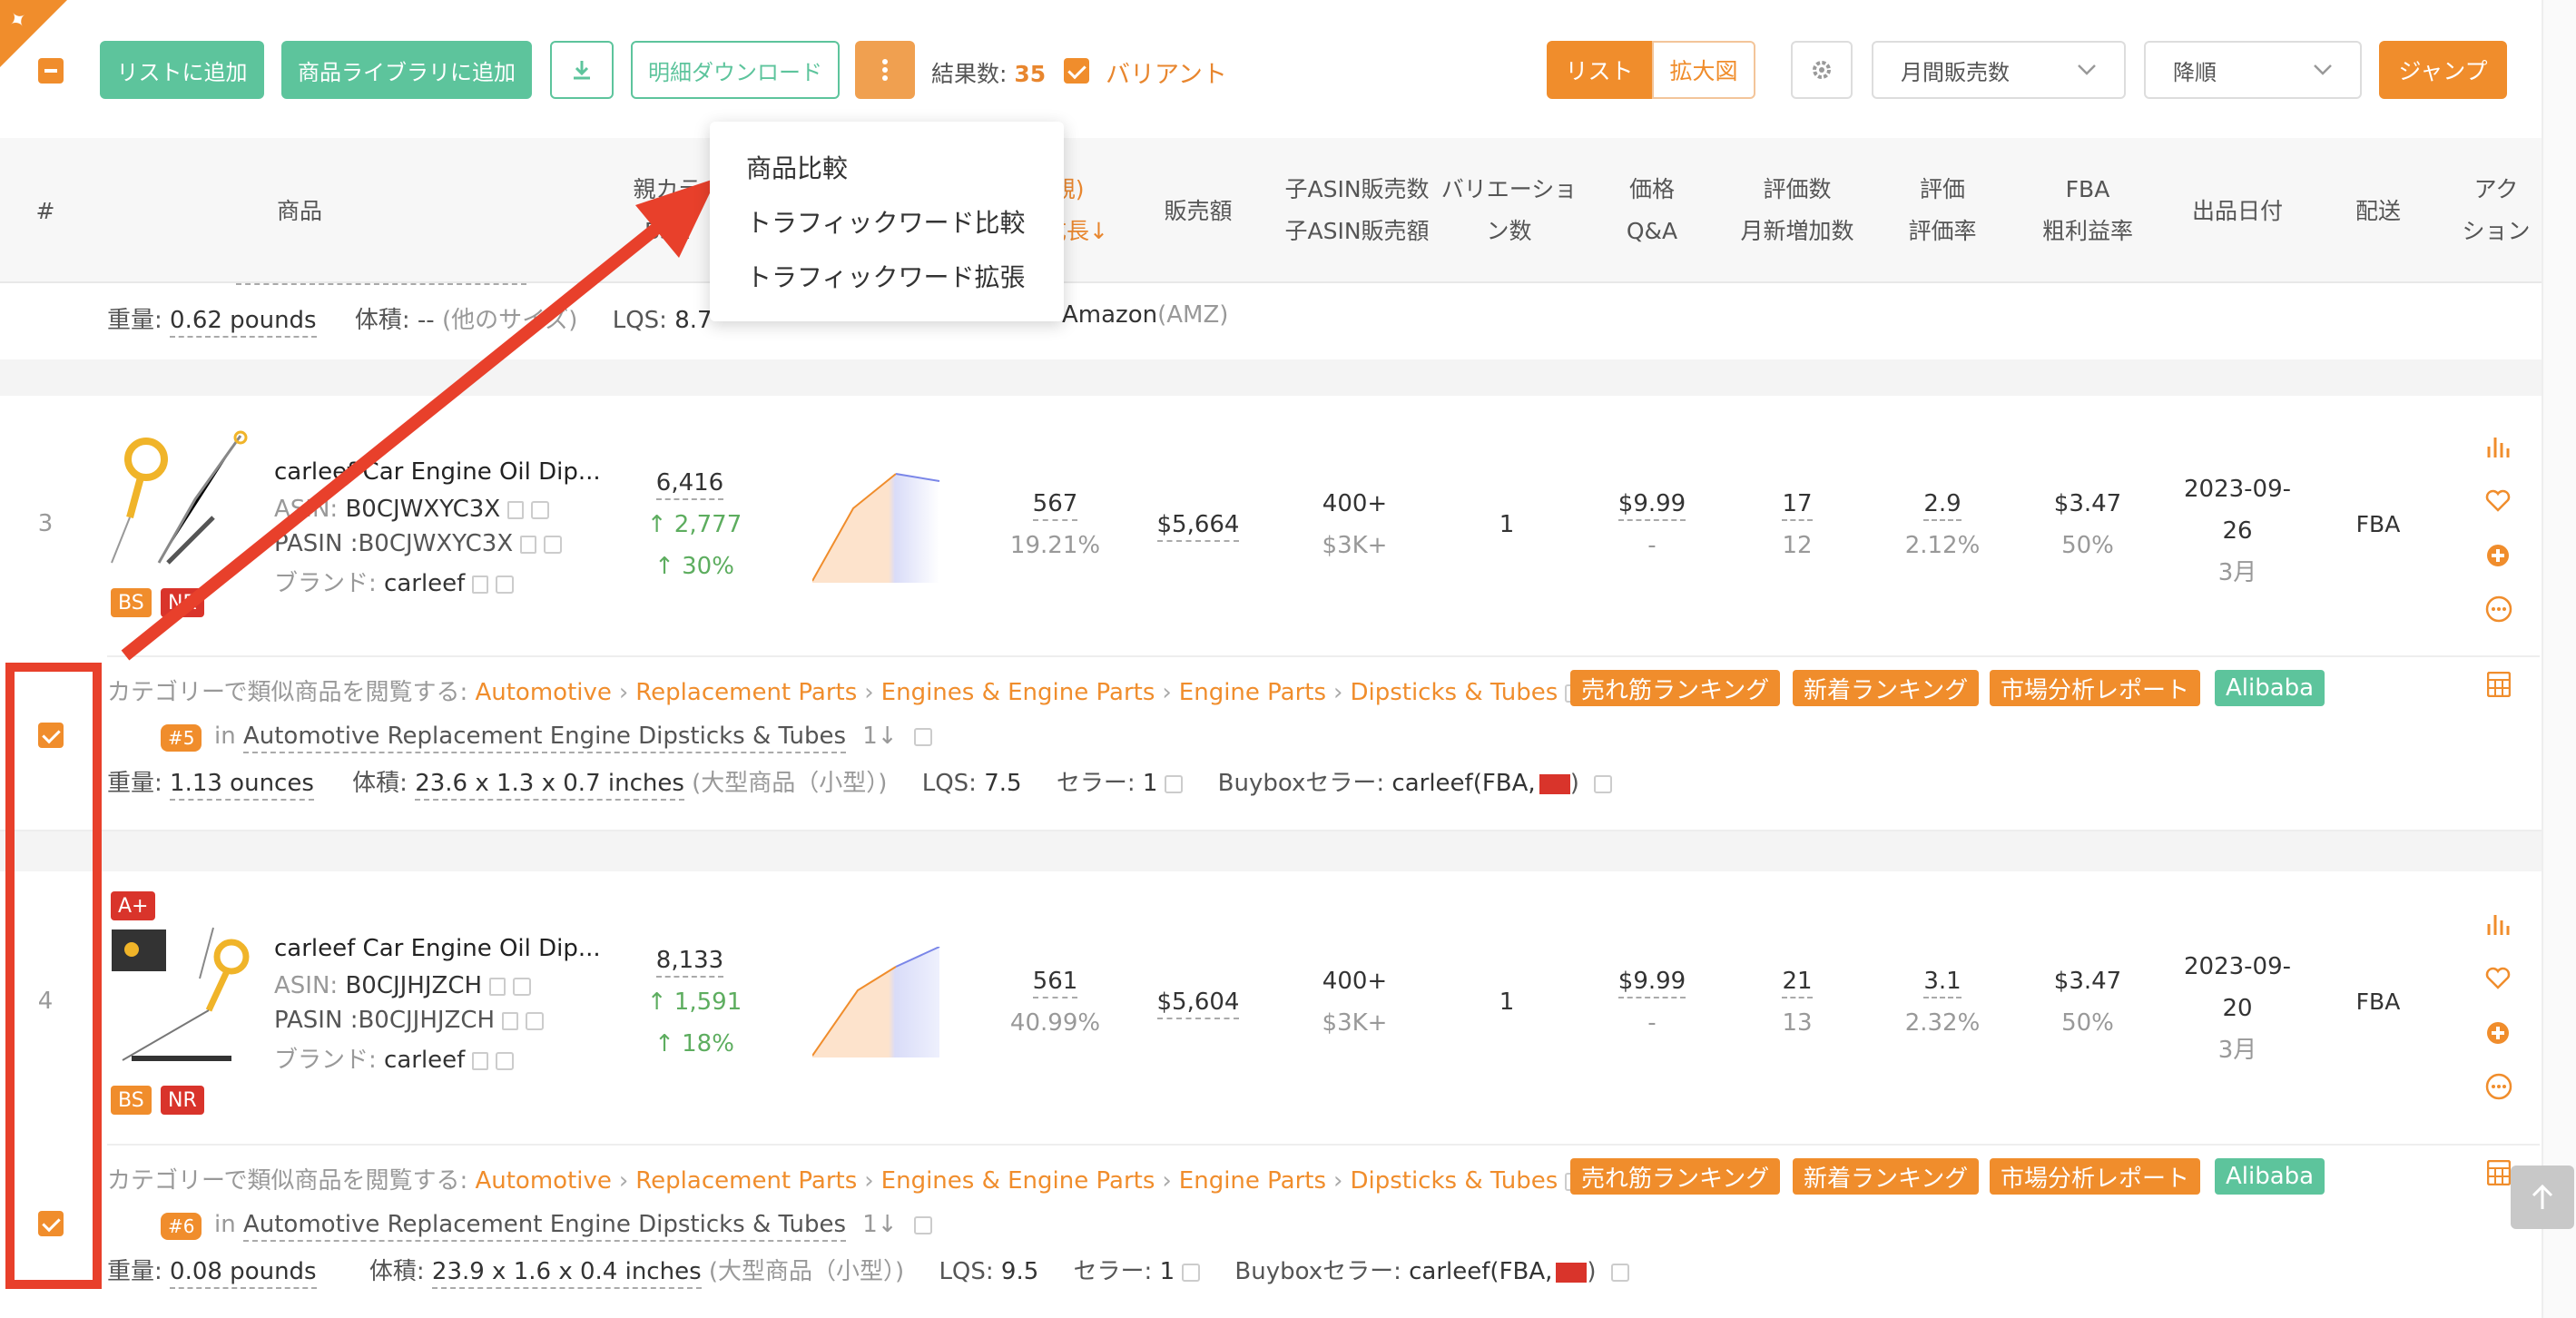 The image size is (2576, 1318). What do you see at coordinates (1357, 211) in the screenshot?
I see `header-child-asin: 子ASIN販売数 子ASIN販売額` at bounding box center [1357, 211].